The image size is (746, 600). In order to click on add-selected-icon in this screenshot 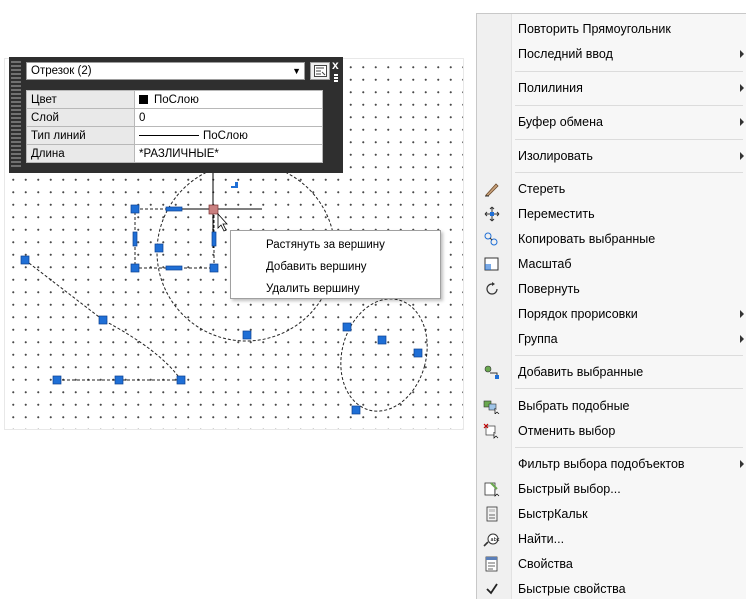, I will do `click(491, 372)`.